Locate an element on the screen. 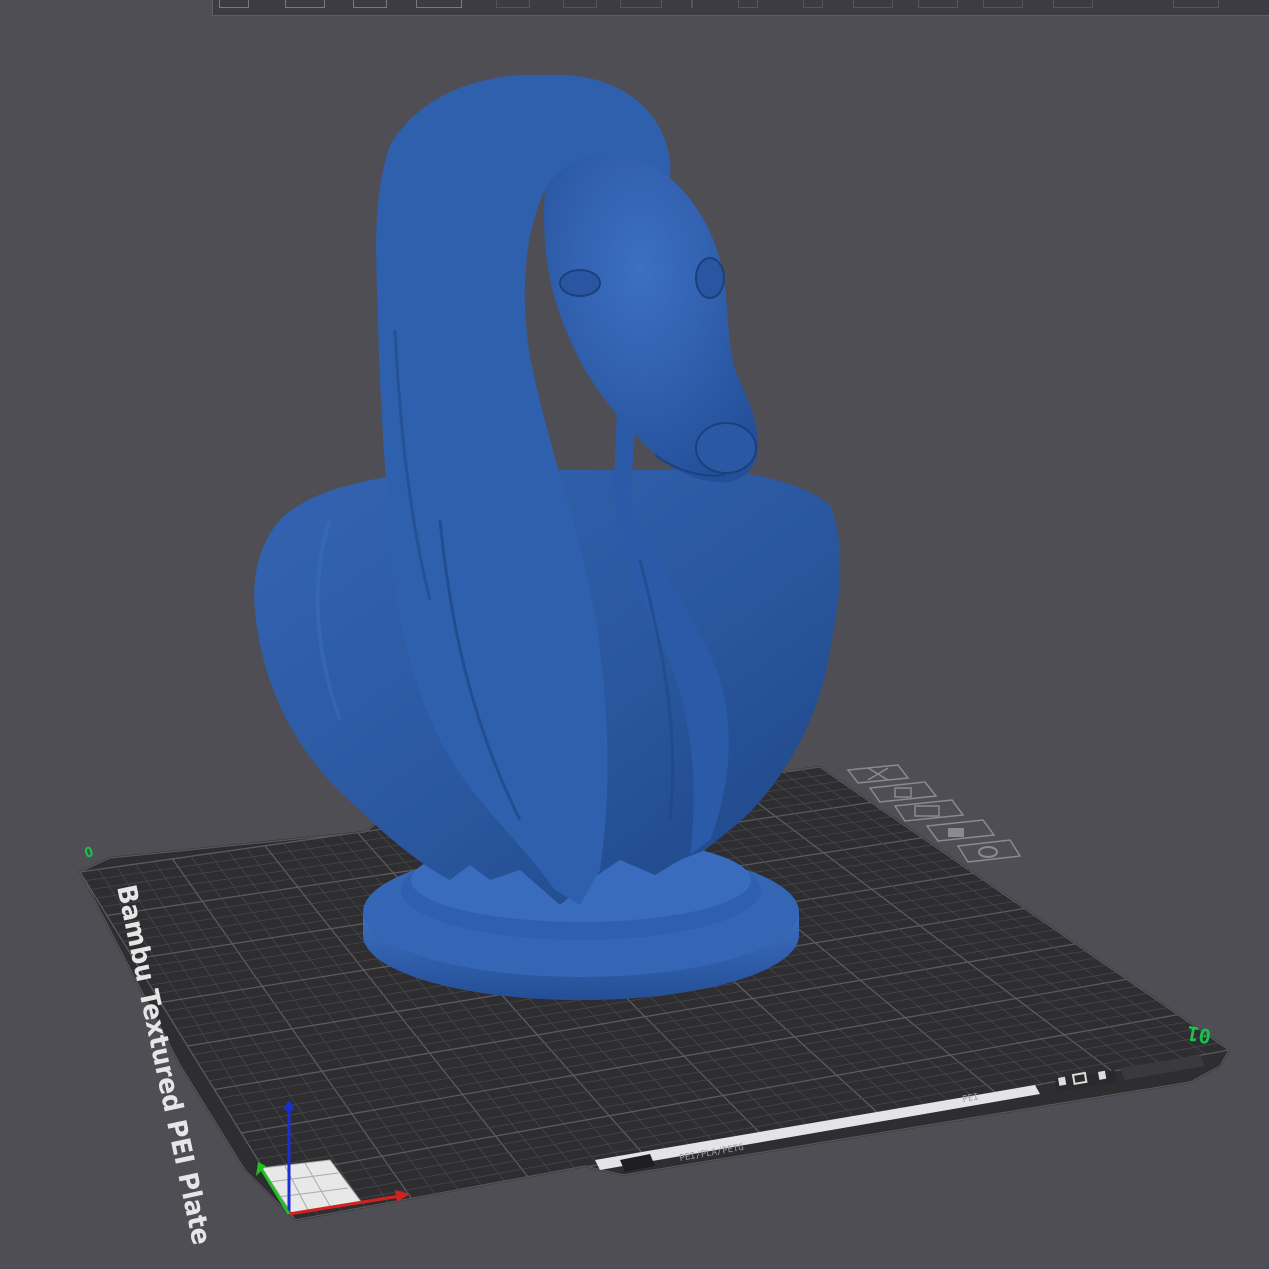 The image size is (1269, 1269). plate-settings-icon is located at coordinates (989, 851).